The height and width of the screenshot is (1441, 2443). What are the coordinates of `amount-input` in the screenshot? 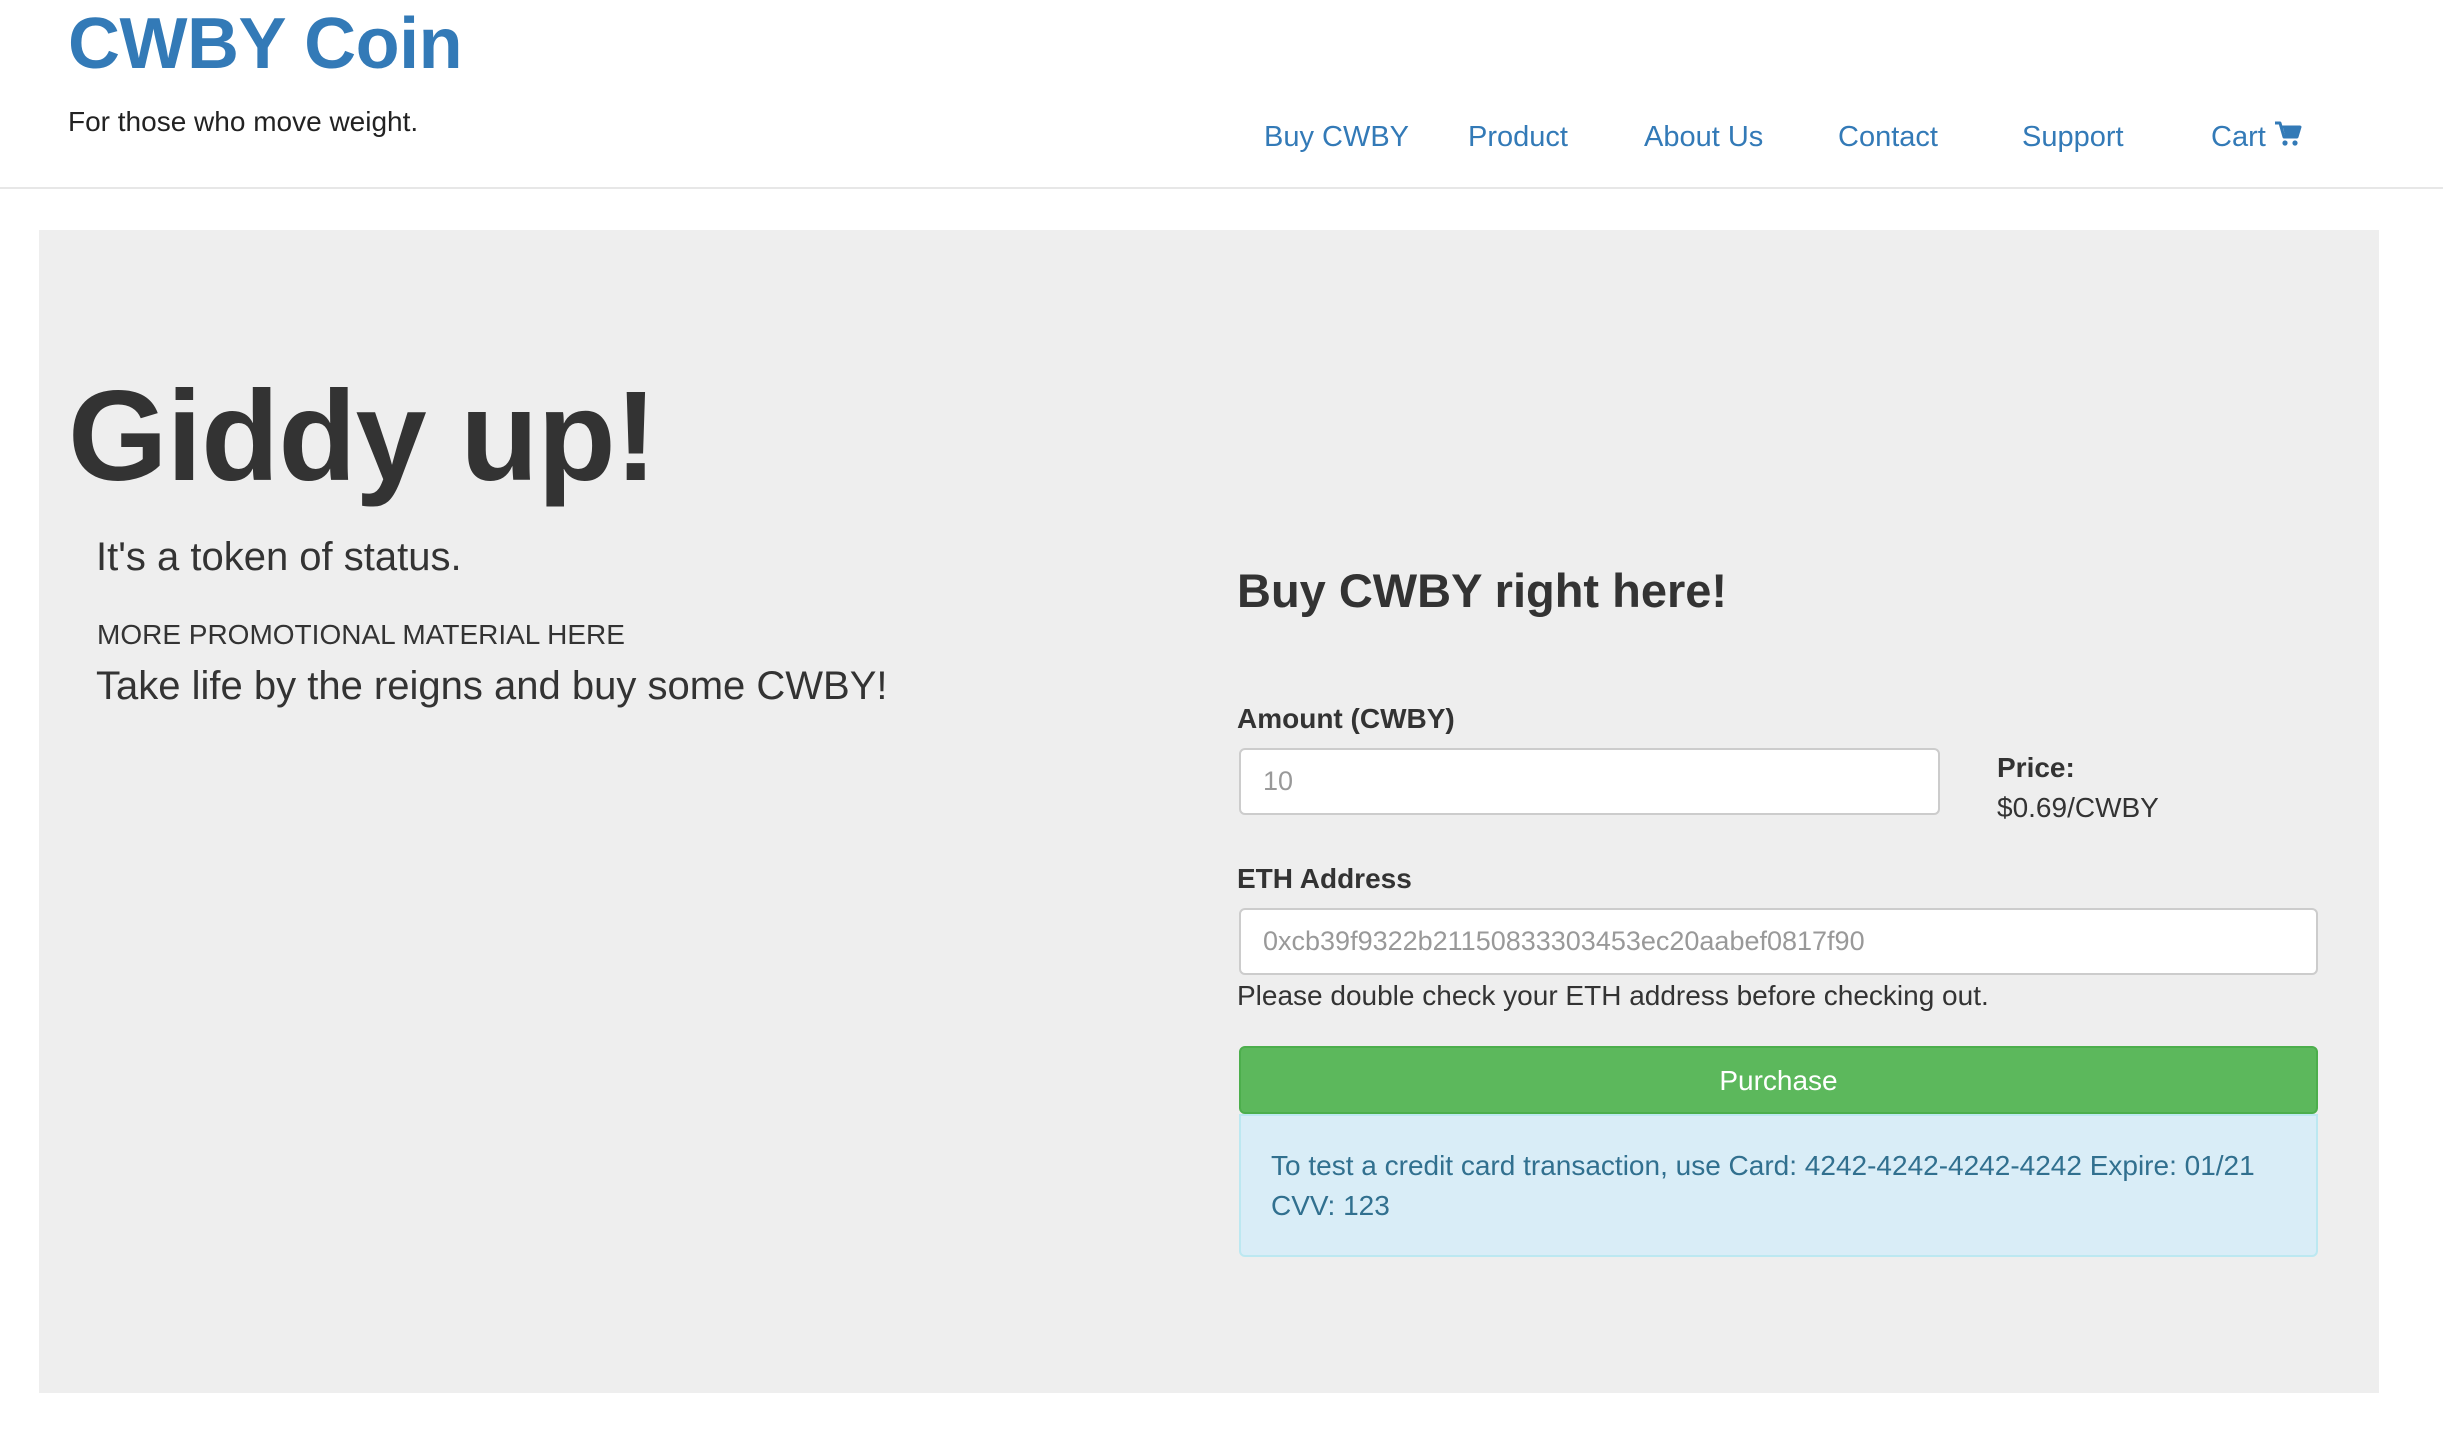 It's located at (1589, 781).